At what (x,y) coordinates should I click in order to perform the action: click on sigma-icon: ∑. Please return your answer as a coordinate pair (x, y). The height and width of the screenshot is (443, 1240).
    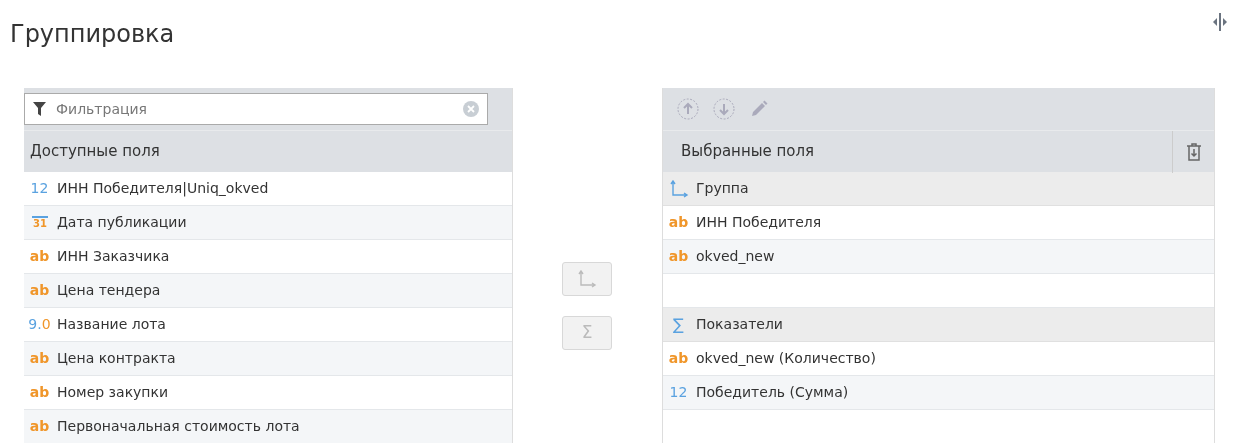
    Looking at the image, I should click on (678, 324).